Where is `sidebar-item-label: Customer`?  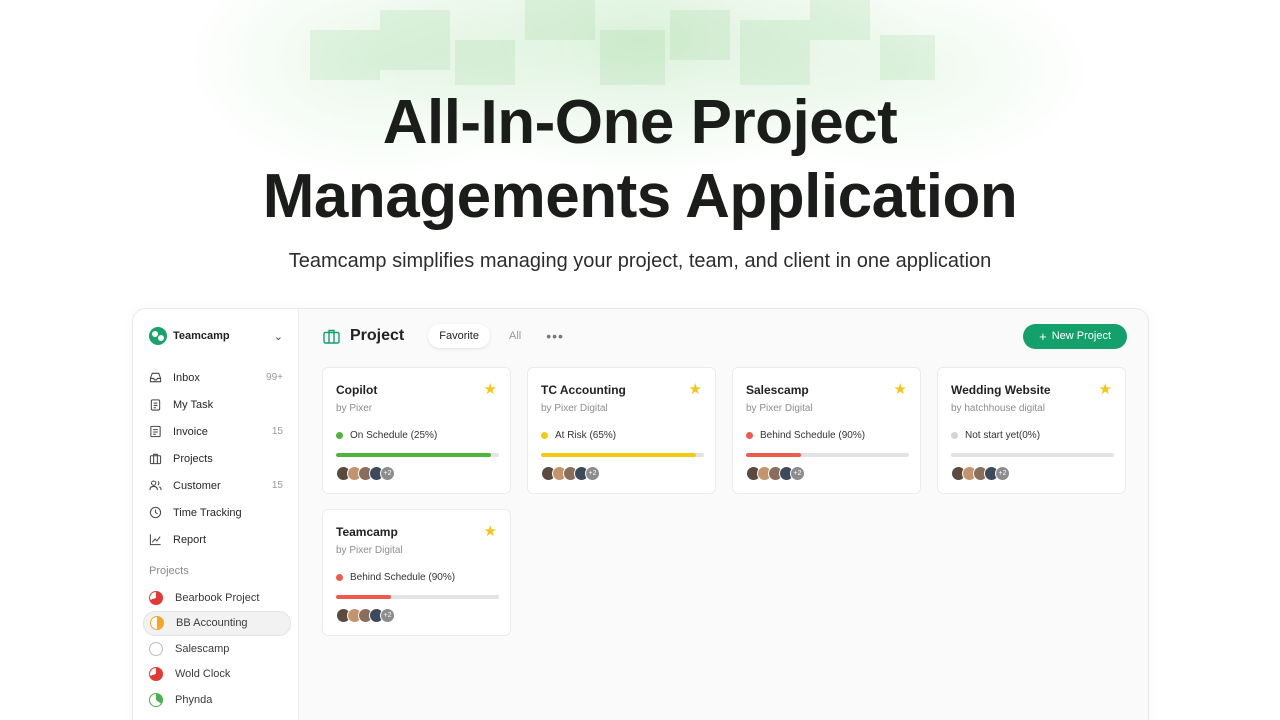 sidebar-item-label: Customer is located at coordinates (197, 485).